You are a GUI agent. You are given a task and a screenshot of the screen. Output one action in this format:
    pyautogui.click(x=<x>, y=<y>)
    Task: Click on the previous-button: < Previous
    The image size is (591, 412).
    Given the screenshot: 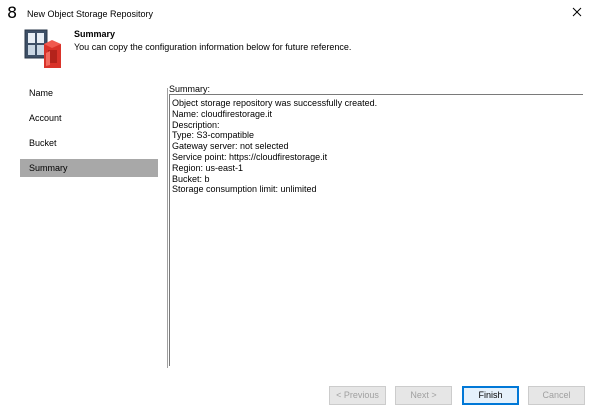 What is the action you would take?
    pyautogui.click(x=357, y=395)
    